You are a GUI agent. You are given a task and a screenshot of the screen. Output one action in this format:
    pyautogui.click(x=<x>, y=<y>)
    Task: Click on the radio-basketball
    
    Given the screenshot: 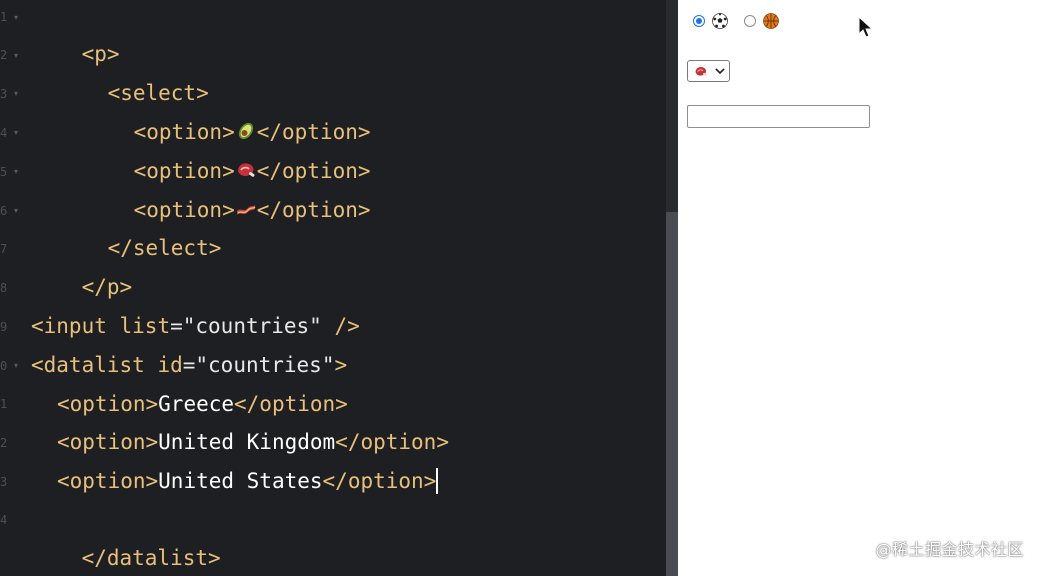 What is the action you would take?
    pyautogui.click(x=750, y=21)
    